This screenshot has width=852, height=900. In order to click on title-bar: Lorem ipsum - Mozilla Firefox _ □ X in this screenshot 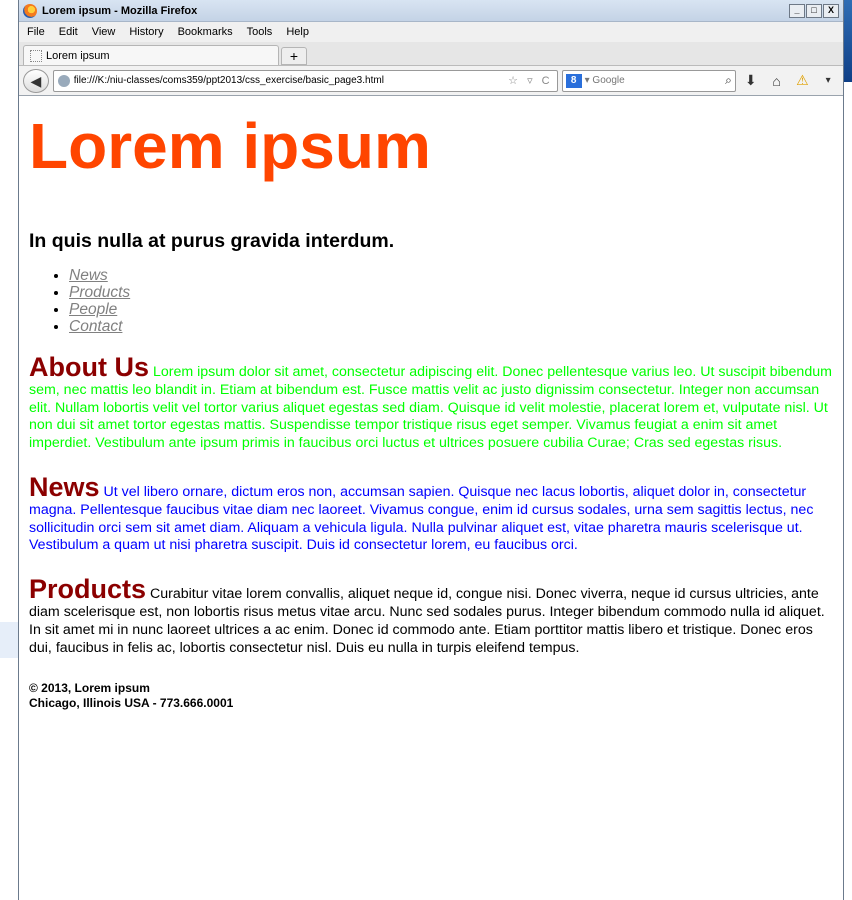, I will do `click(431, 11)`.